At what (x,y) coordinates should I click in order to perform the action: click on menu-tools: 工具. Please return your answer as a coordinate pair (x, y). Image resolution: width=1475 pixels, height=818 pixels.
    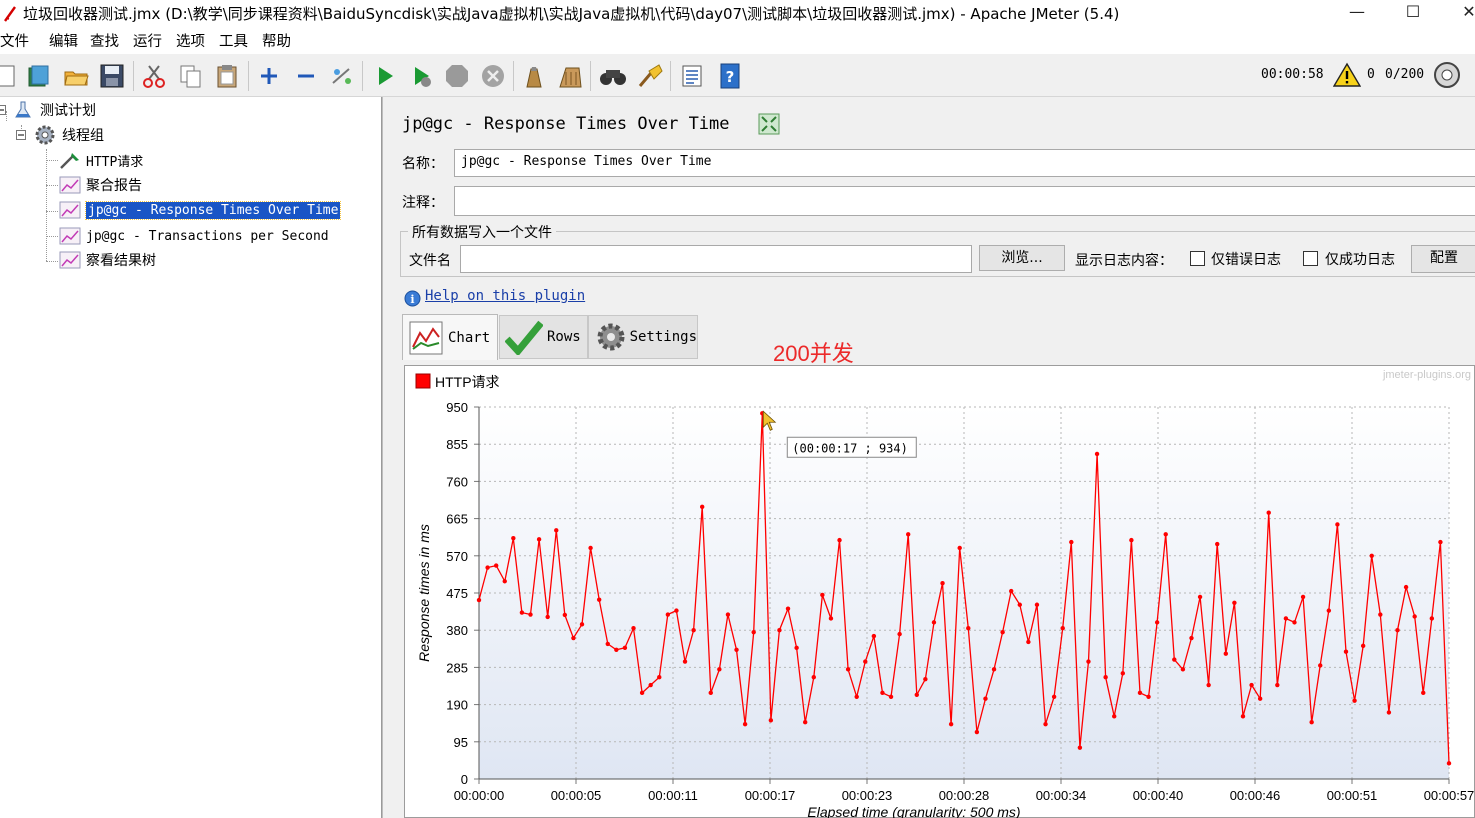
    Looking at the image, I should click on (237, 40).